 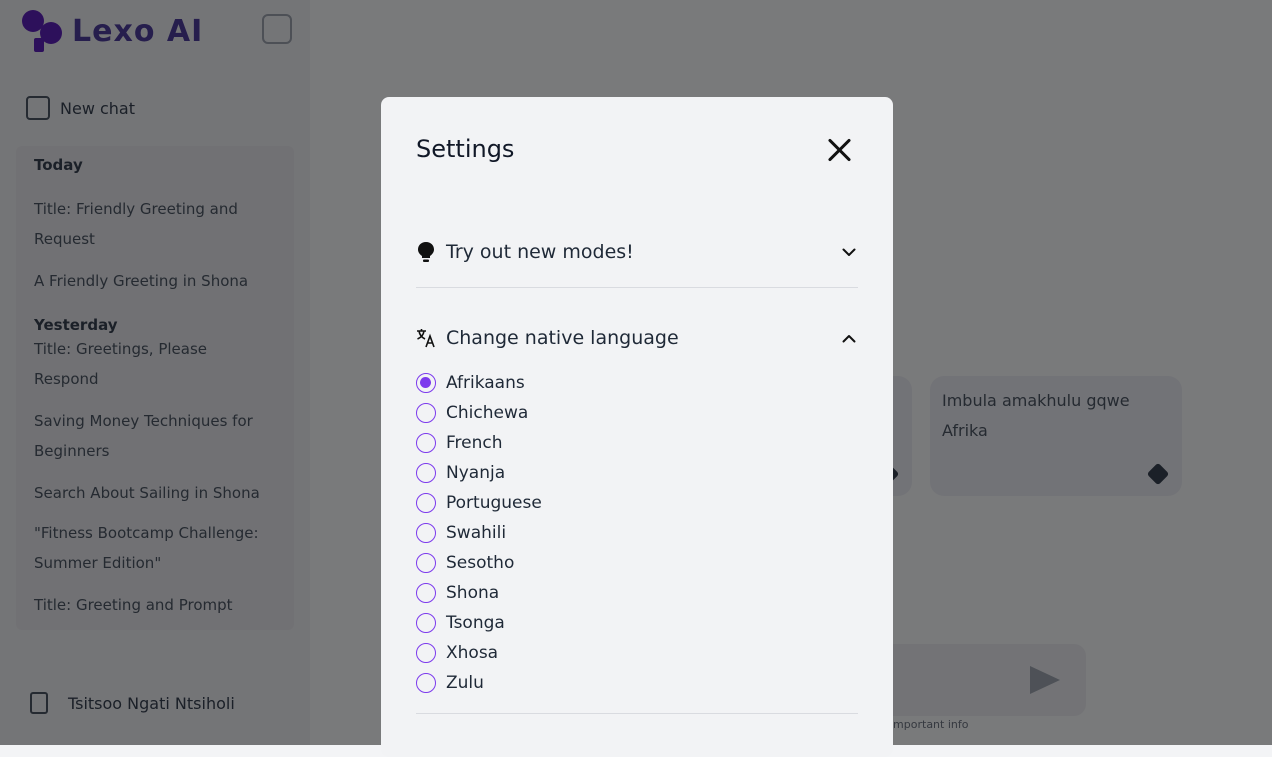 I want to click on language-label: Sesotho, so click(x=480, y=563).